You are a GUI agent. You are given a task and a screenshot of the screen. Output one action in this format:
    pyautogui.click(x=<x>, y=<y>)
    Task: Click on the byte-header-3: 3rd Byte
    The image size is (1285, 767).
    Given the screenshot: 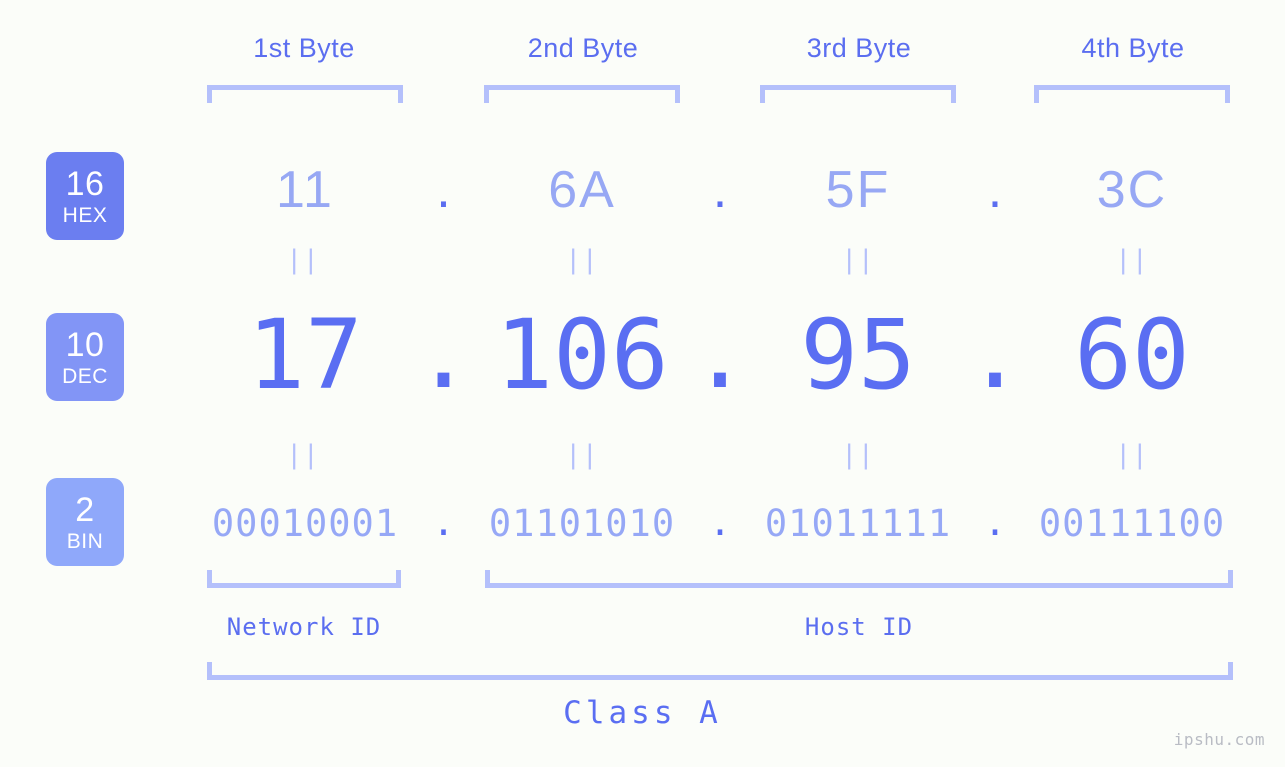 What is the action you would take?
    pyautogui.click(x=859, y=48)
    